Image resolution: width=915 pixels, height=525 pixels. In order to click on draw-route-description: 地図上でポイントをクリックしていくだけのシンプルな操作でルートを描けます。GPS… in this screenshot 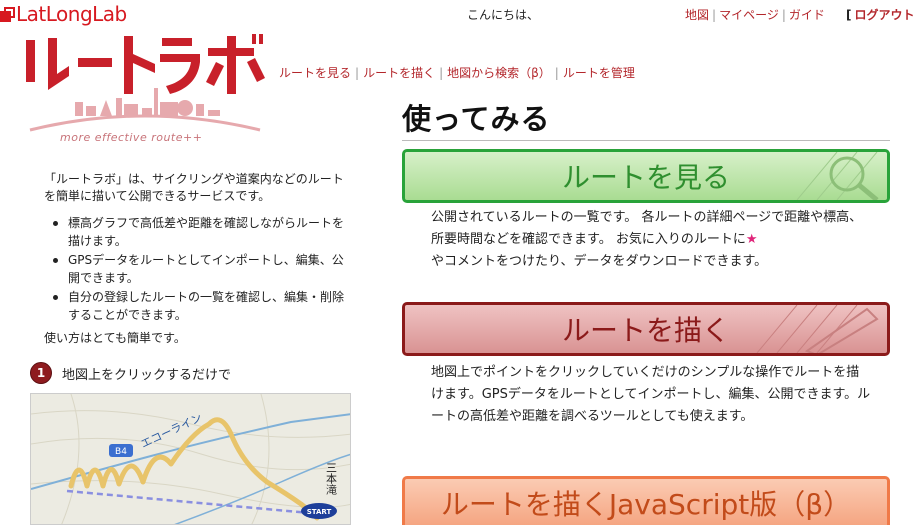, I will do `click(651, 394)`.